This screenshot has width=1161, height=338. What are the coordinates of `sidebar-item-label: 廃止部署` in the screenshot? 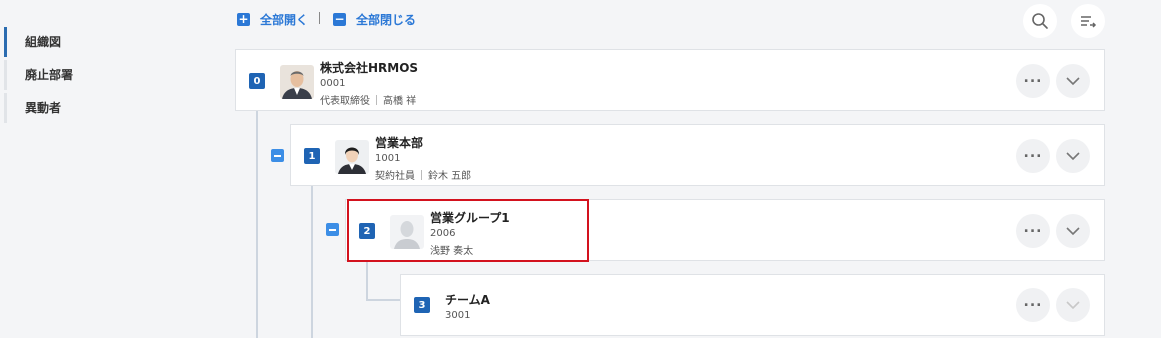 It's located at (49, 75).